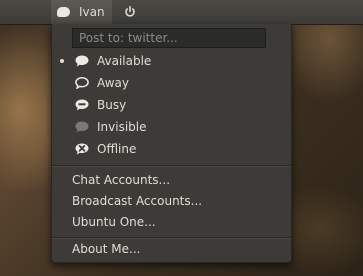  I want to click on offline-icon, so click(82, 149).